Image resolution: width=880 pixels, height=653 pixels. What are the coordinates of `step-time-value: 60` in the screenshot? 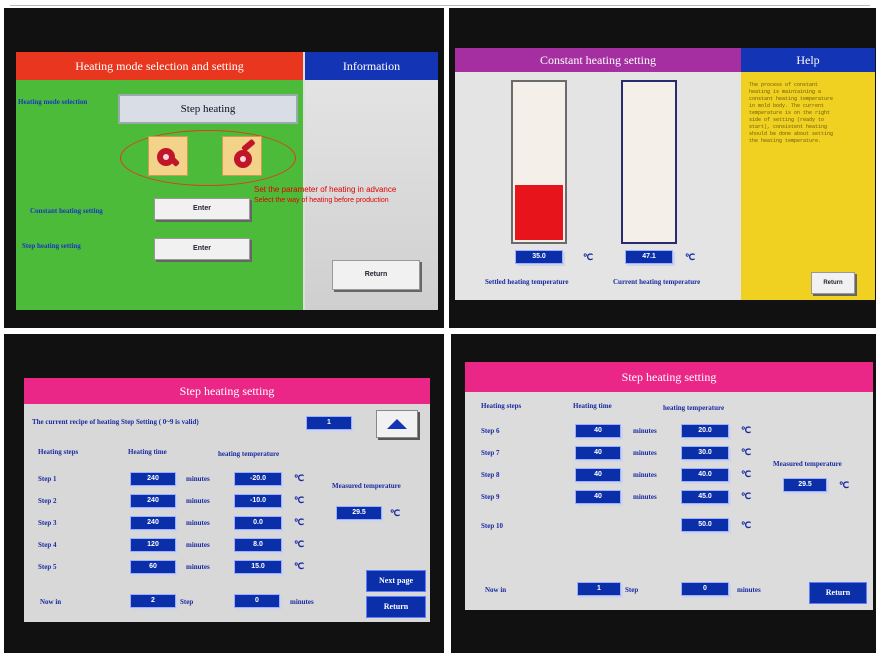 It's located at (153, 567).